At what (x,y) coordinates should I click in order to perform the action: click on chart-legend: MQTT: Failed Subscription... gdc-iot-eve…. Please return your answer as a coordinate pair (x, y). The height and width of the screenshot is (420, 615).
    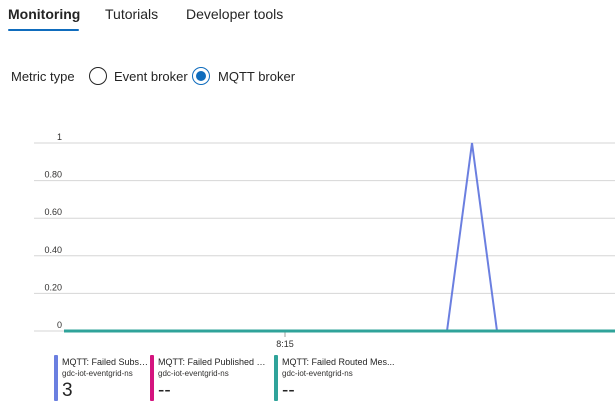
    Looking at the image, I should click on (334, 385).